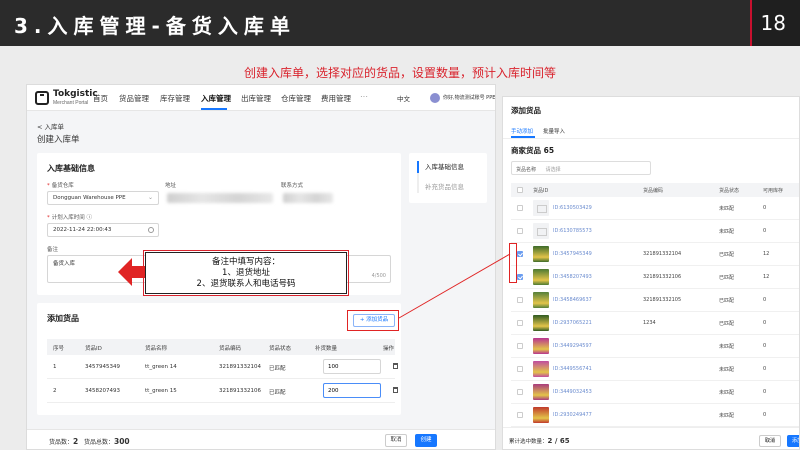 The width and height of the screenshot is (800, 450). Describe the element at coordinates (280, 349) in the screenshot. I see `col-status: 货品状态` at that location.